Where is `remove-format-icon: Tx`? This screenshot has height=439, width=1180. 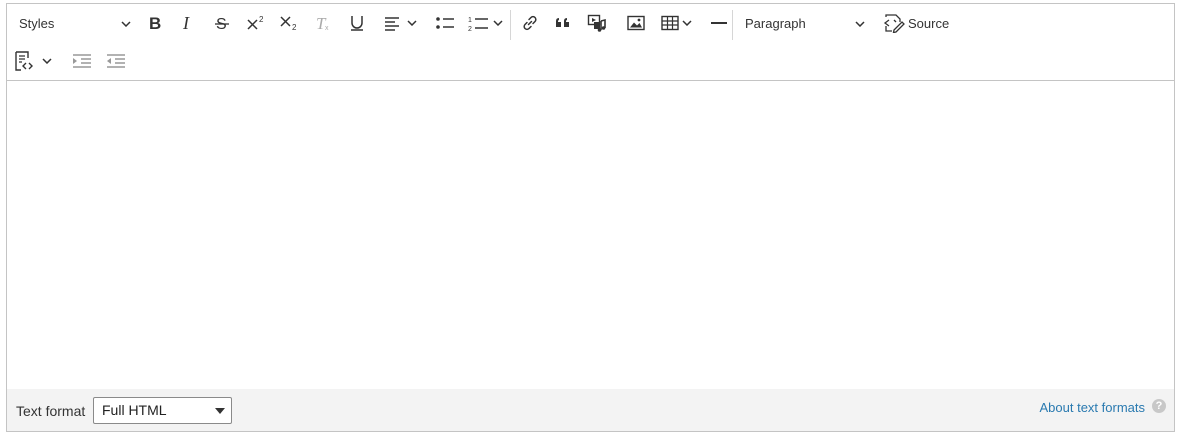
remove-format-icon: Tx is located at coordinates (322, 23).